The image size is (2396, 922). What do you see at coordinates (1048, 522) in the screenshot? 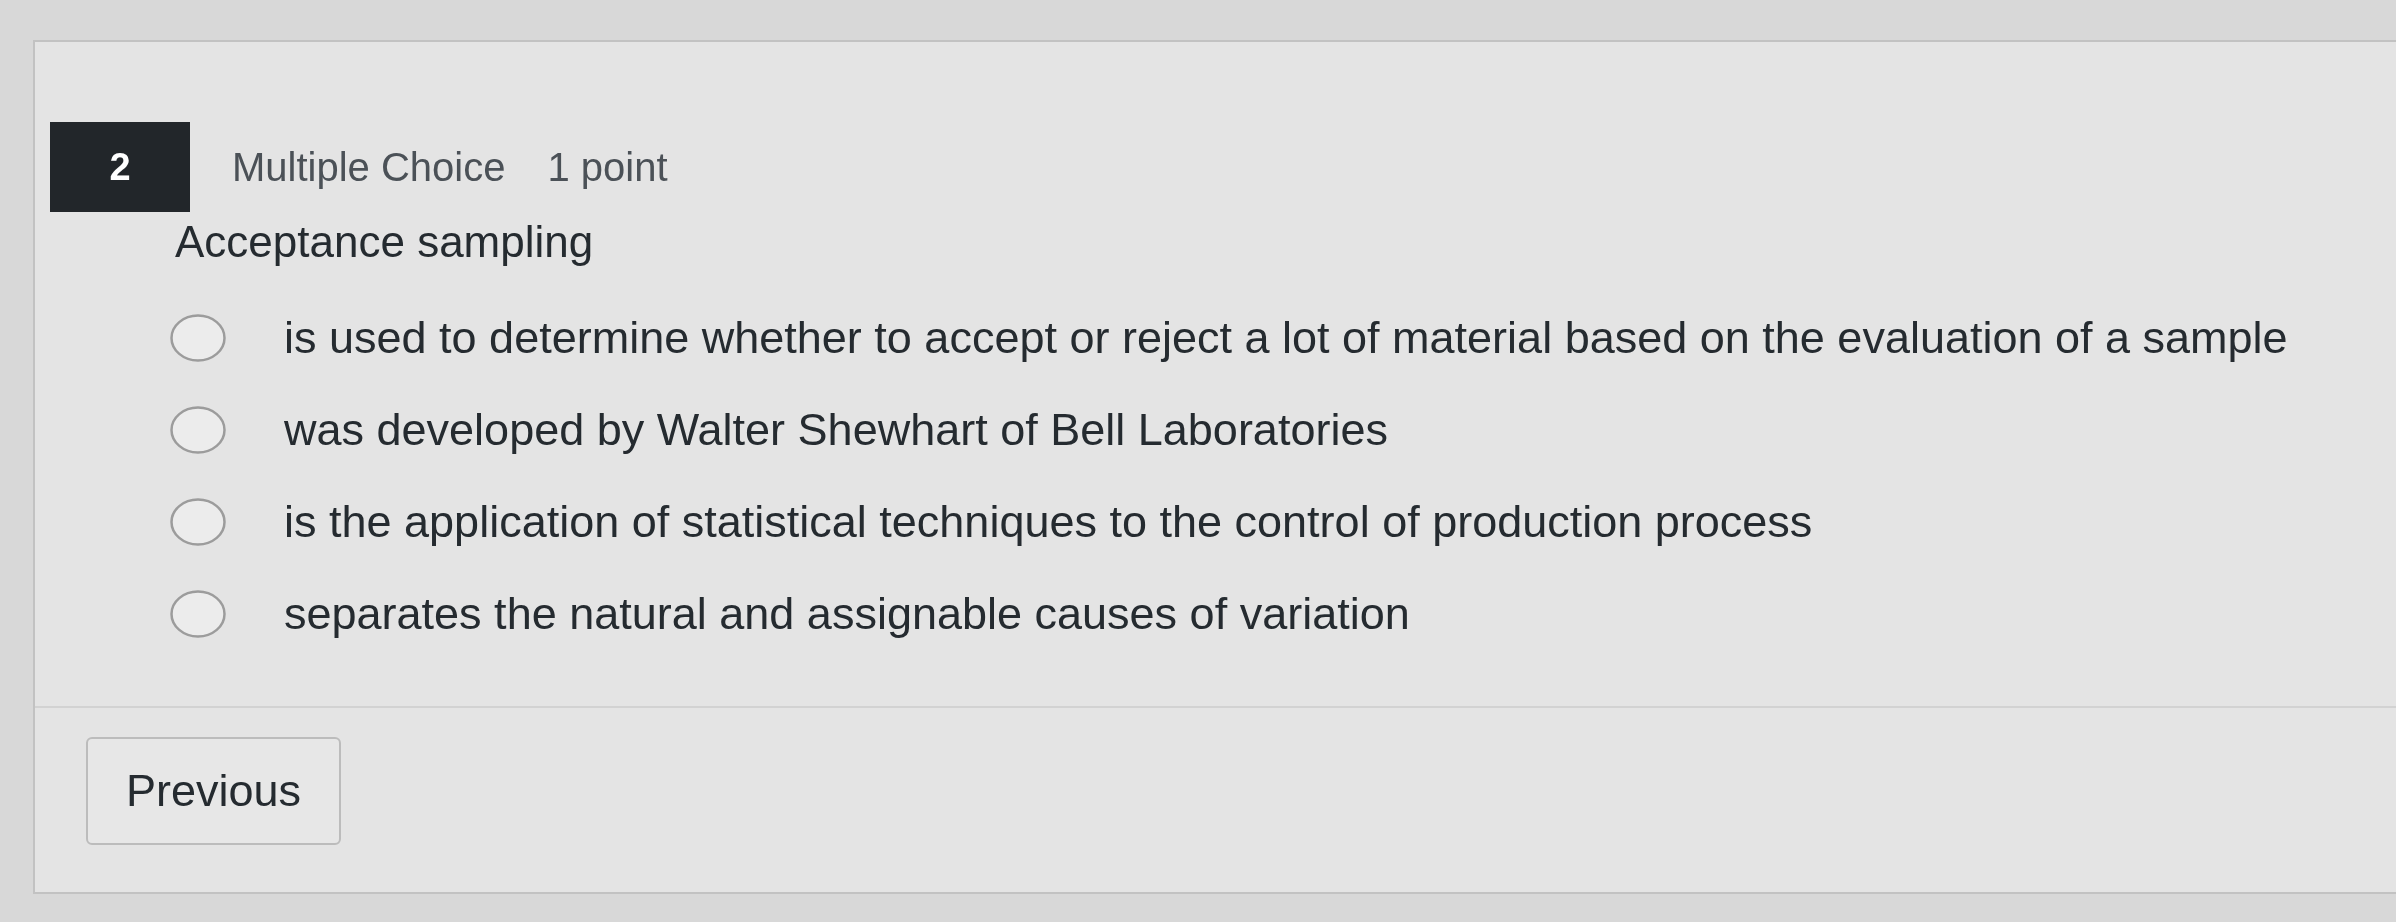
I see `answer-option: is the application of statistical techniques to the control of production process` at bounding box center [1048, 522].